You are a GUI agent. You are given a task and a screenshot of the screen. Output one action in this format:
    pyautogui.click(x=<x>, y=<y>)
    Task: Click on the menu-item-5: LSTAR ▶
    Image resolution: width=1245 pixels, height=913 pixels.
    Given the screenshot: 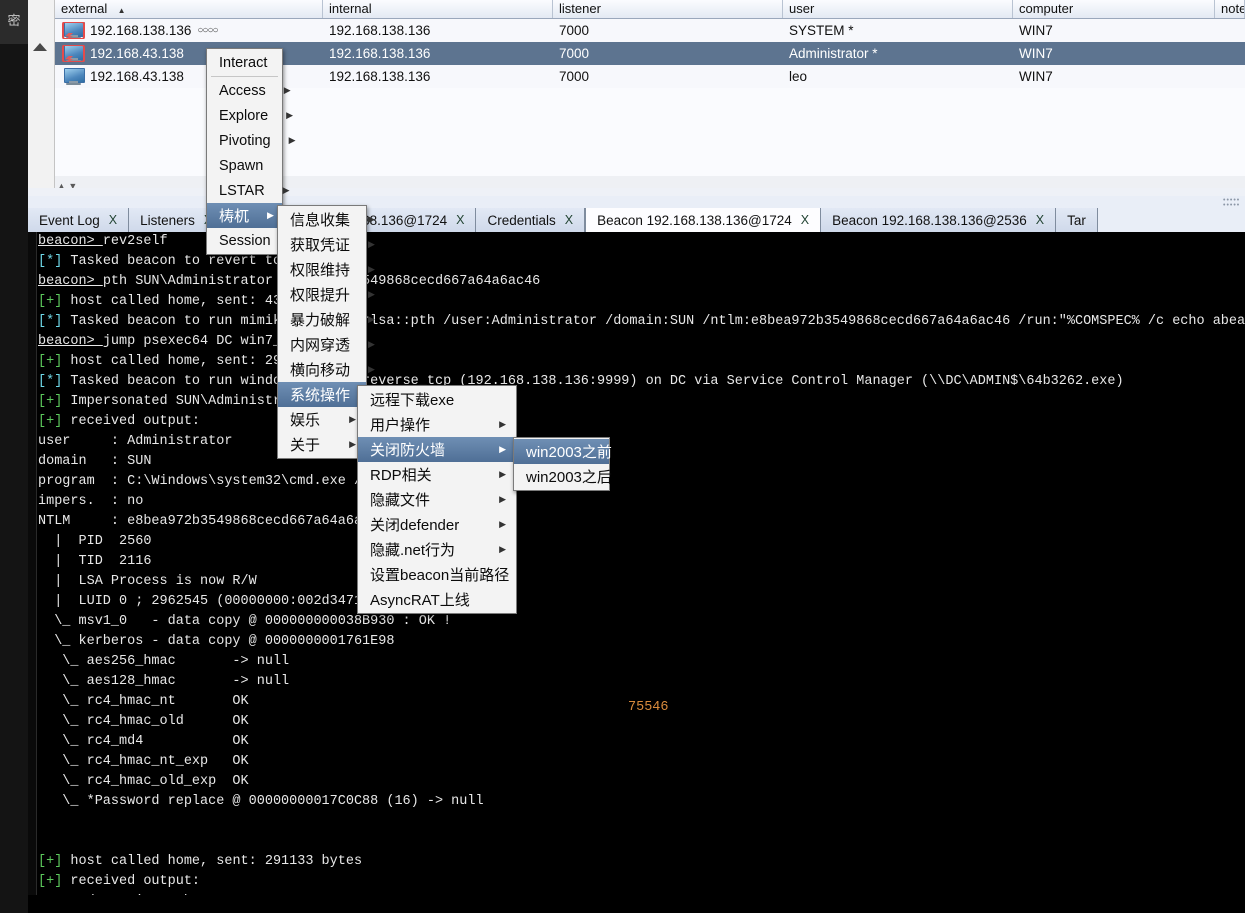 What is the action you would take?
    pyautogui.click(x=248, y=190)
    